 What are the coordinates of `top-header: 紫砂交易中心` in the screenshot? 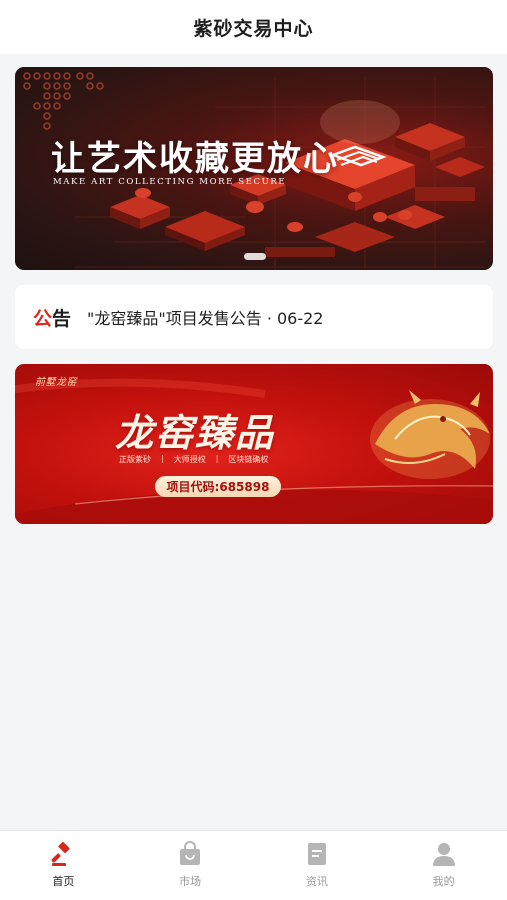 It's located at (253, 27).